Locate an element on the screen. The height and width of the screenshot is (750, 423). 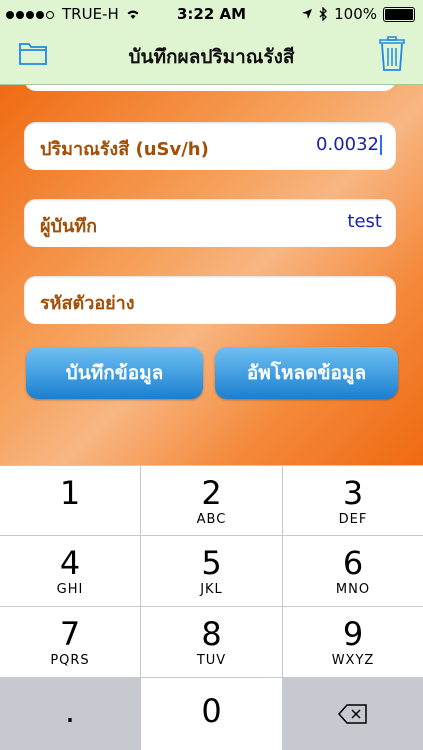
key-7-letters: PQRS is located at coordinates (70, 660).